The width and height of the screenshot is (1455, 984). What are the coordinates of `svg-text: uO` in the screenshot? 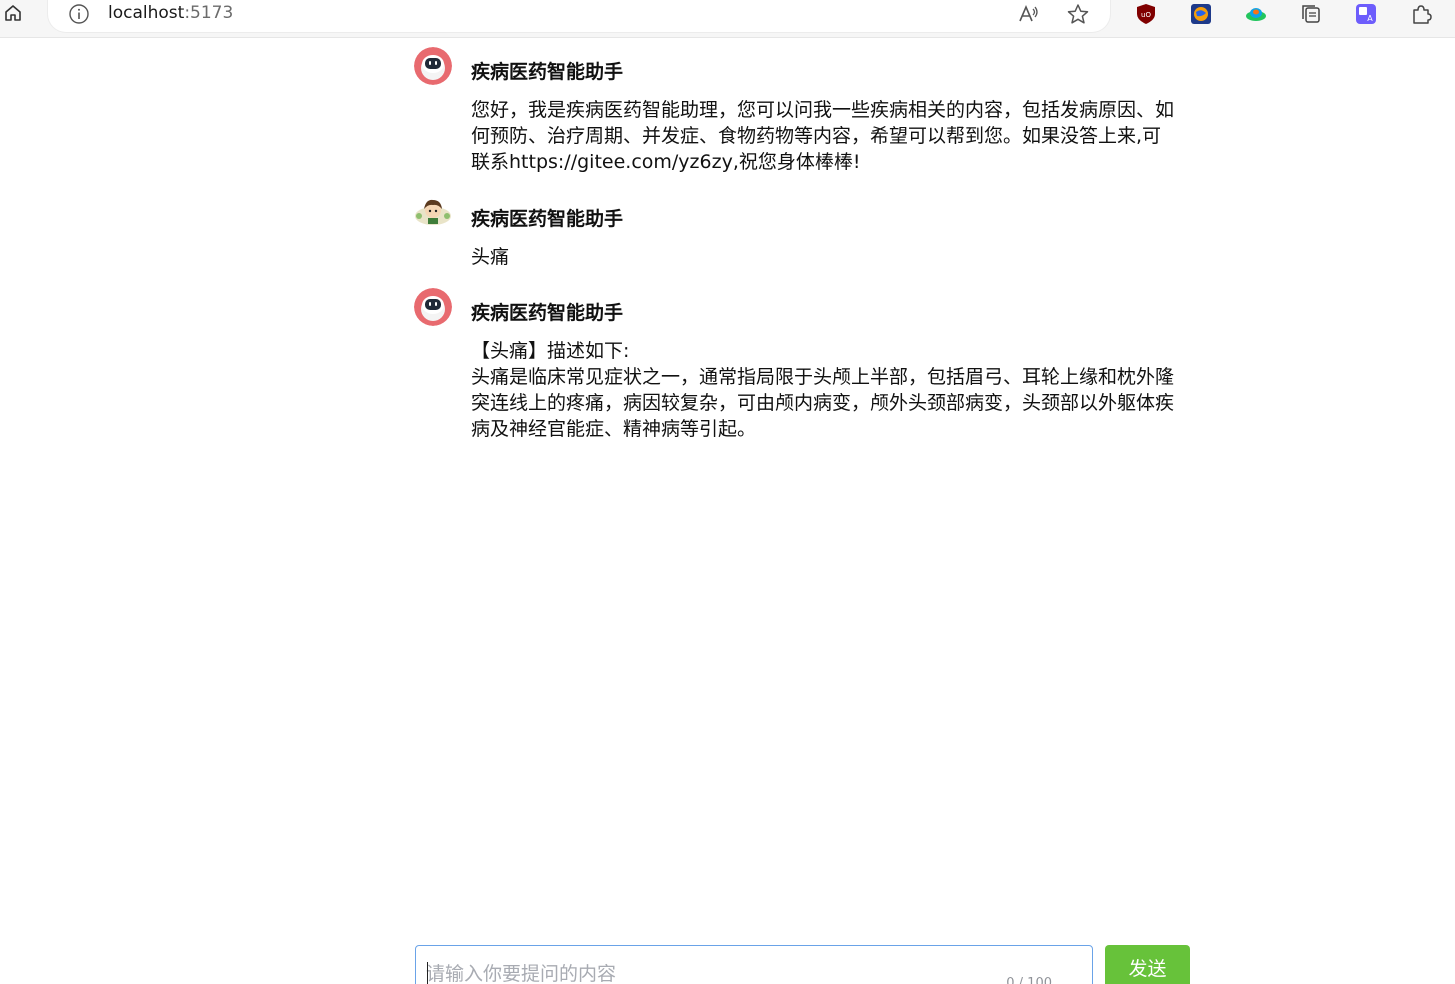 It's located at (1146, 15).